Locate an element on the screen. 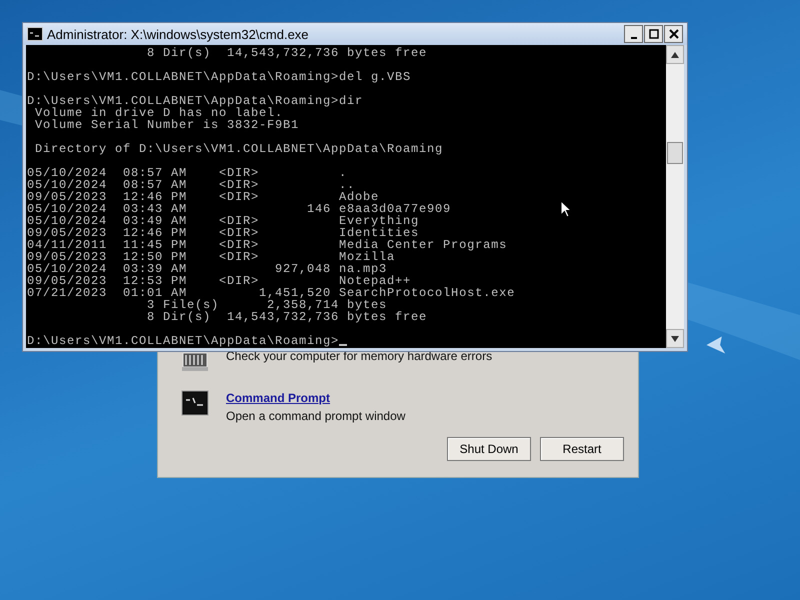 This screenshot has height=600, width=800. up-arrow-icon is located at coordinates (675, 55).